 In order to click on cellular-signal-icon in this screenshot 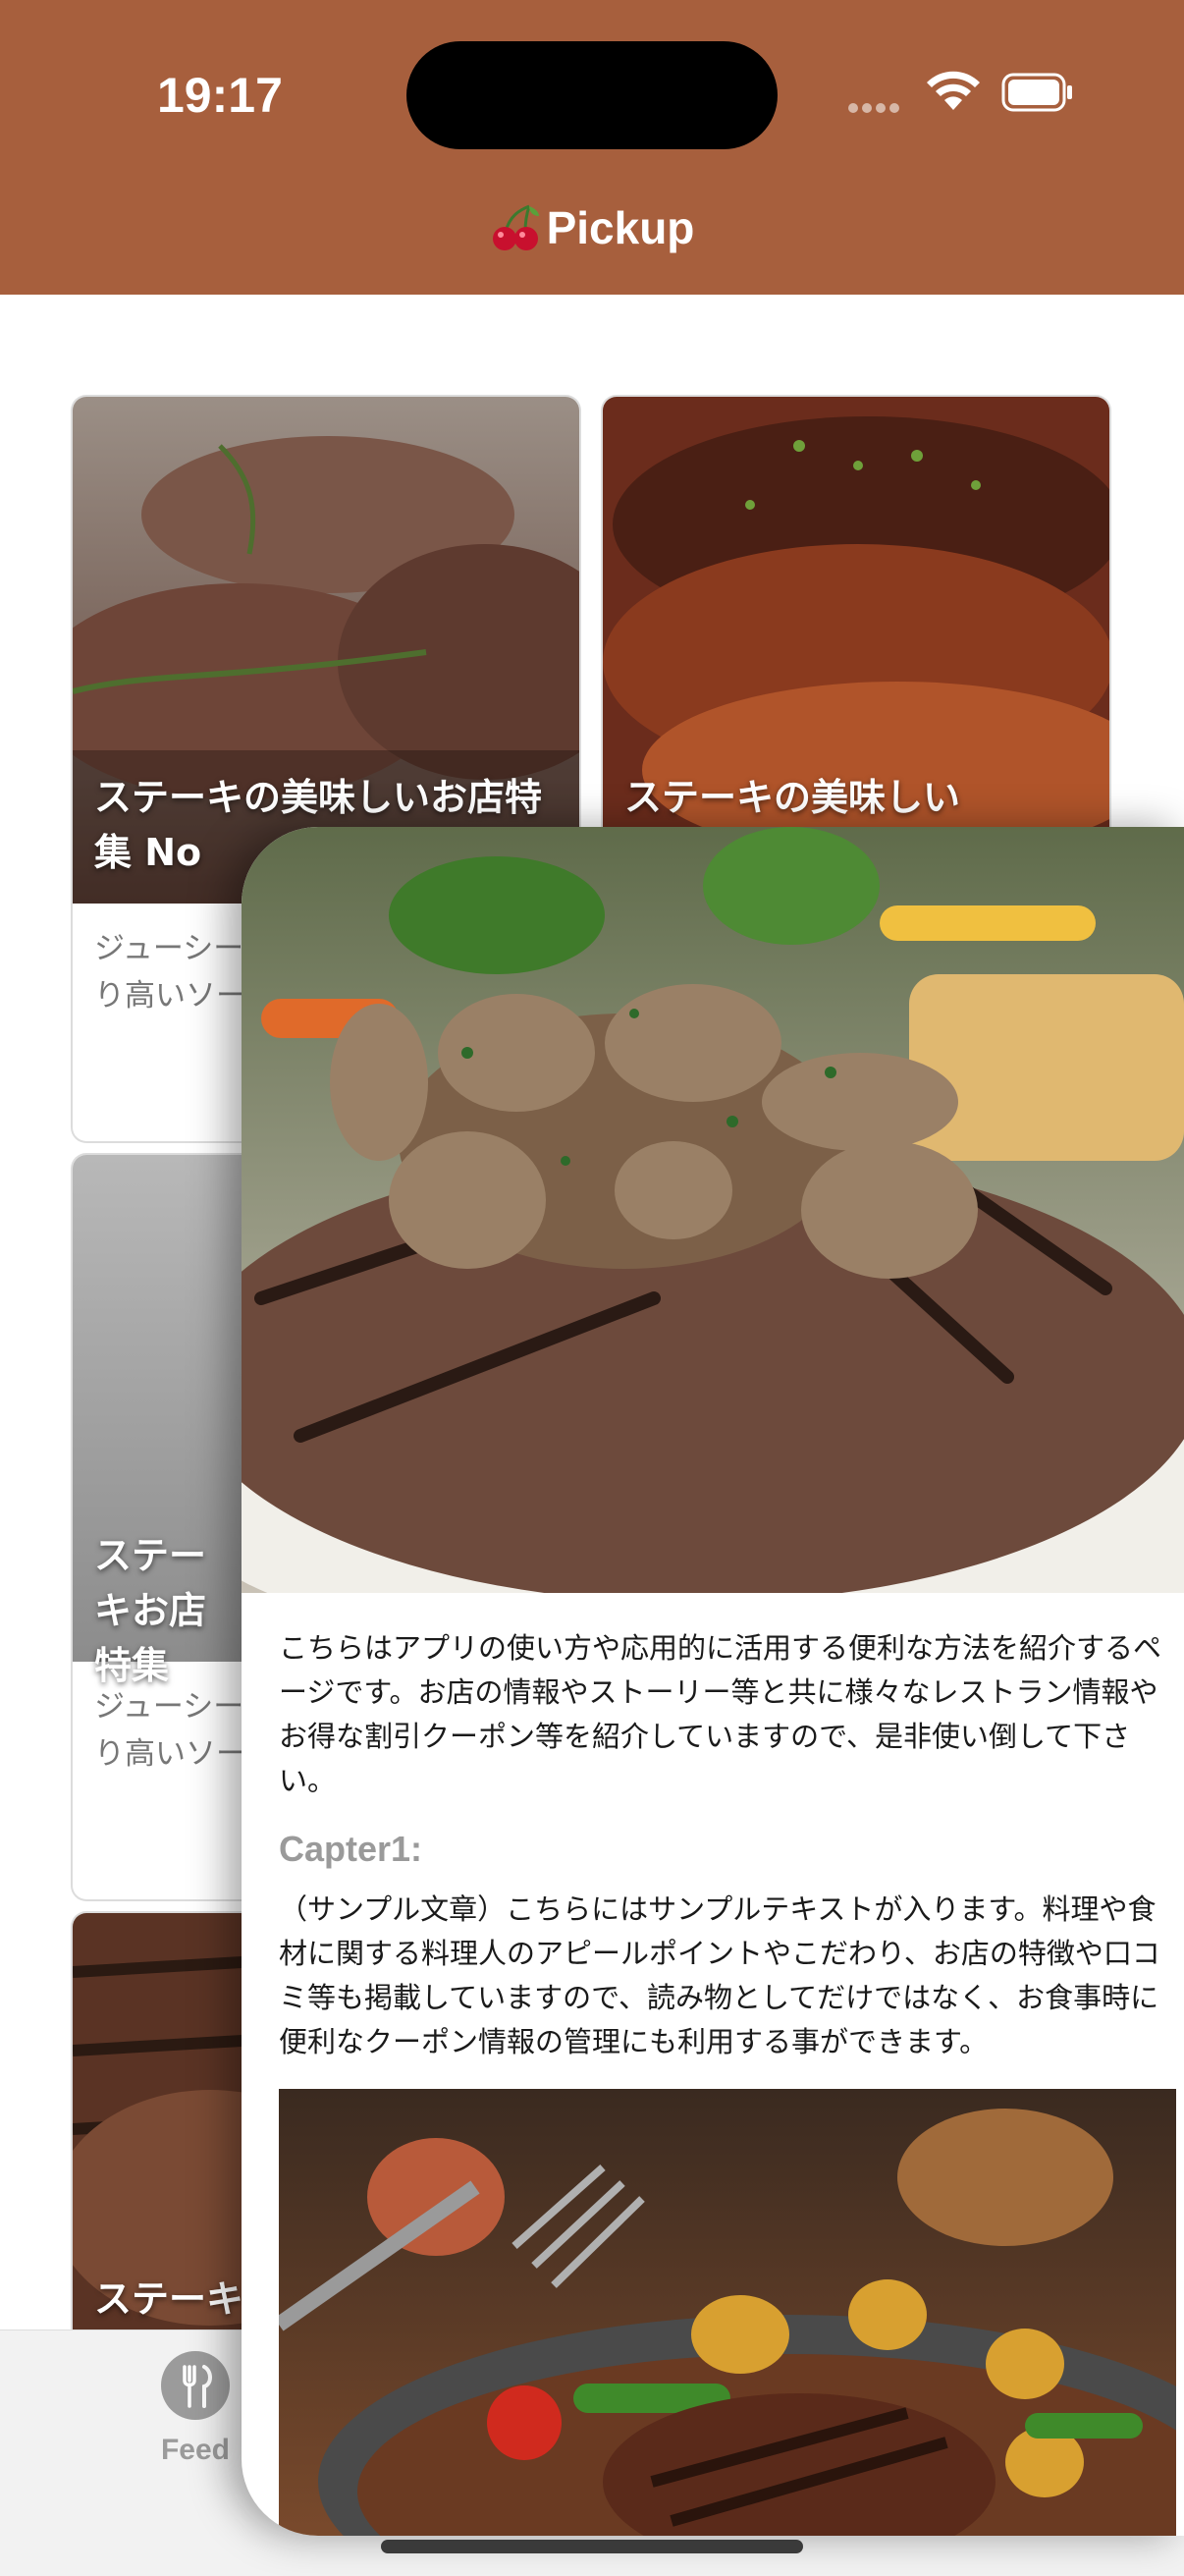, I will do `click(876, 105)`.